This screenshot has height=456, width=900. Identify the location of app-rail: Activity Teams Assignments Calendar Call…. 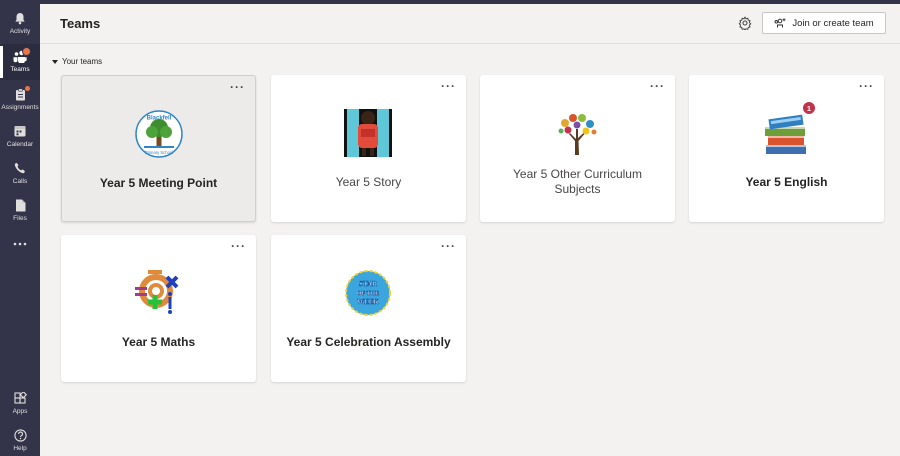
(20, 230).